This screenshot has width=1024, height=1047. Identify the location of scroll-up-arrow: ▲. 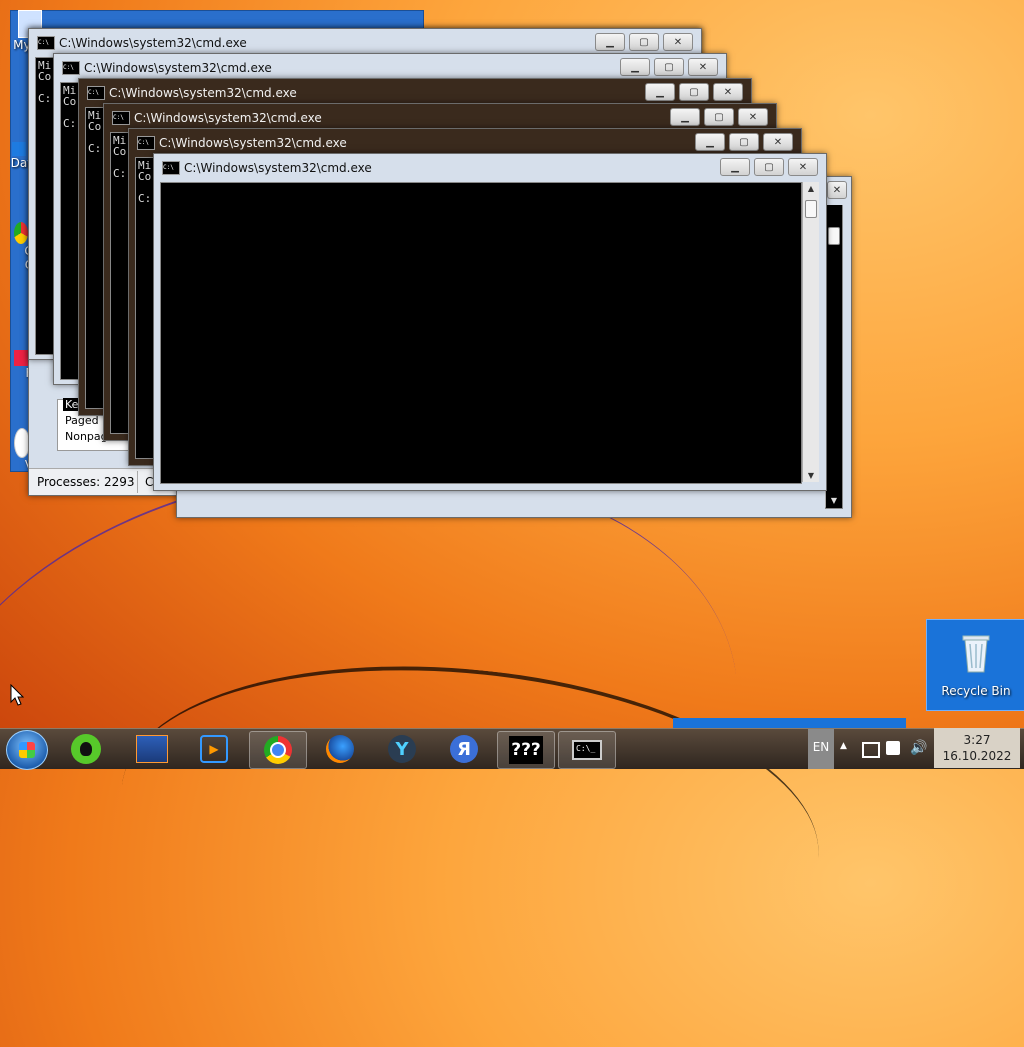
(811, 188).